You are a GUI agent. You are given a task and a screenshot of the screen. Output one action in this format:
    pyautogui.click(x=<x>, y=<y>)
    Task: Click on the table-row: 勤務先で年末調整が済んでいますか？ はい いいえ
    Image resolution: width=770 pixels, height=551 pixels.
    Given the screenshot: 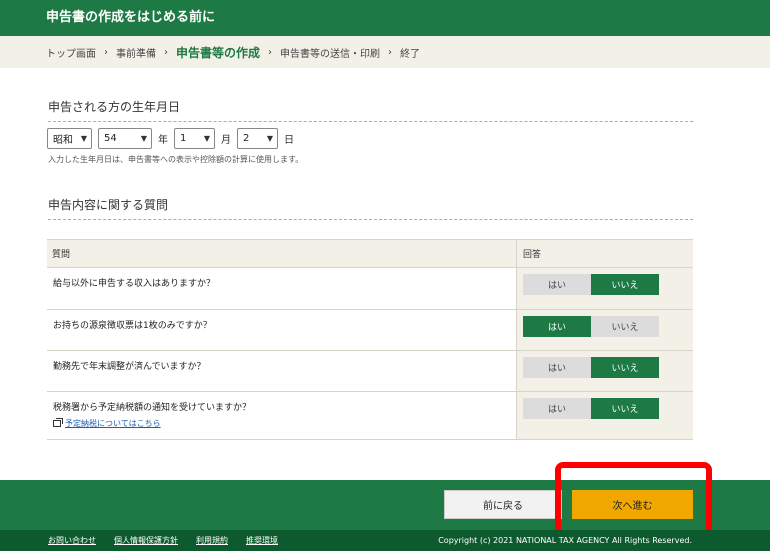 What is the action you would take?
    pyautogui.click(x=370, y=371)
    